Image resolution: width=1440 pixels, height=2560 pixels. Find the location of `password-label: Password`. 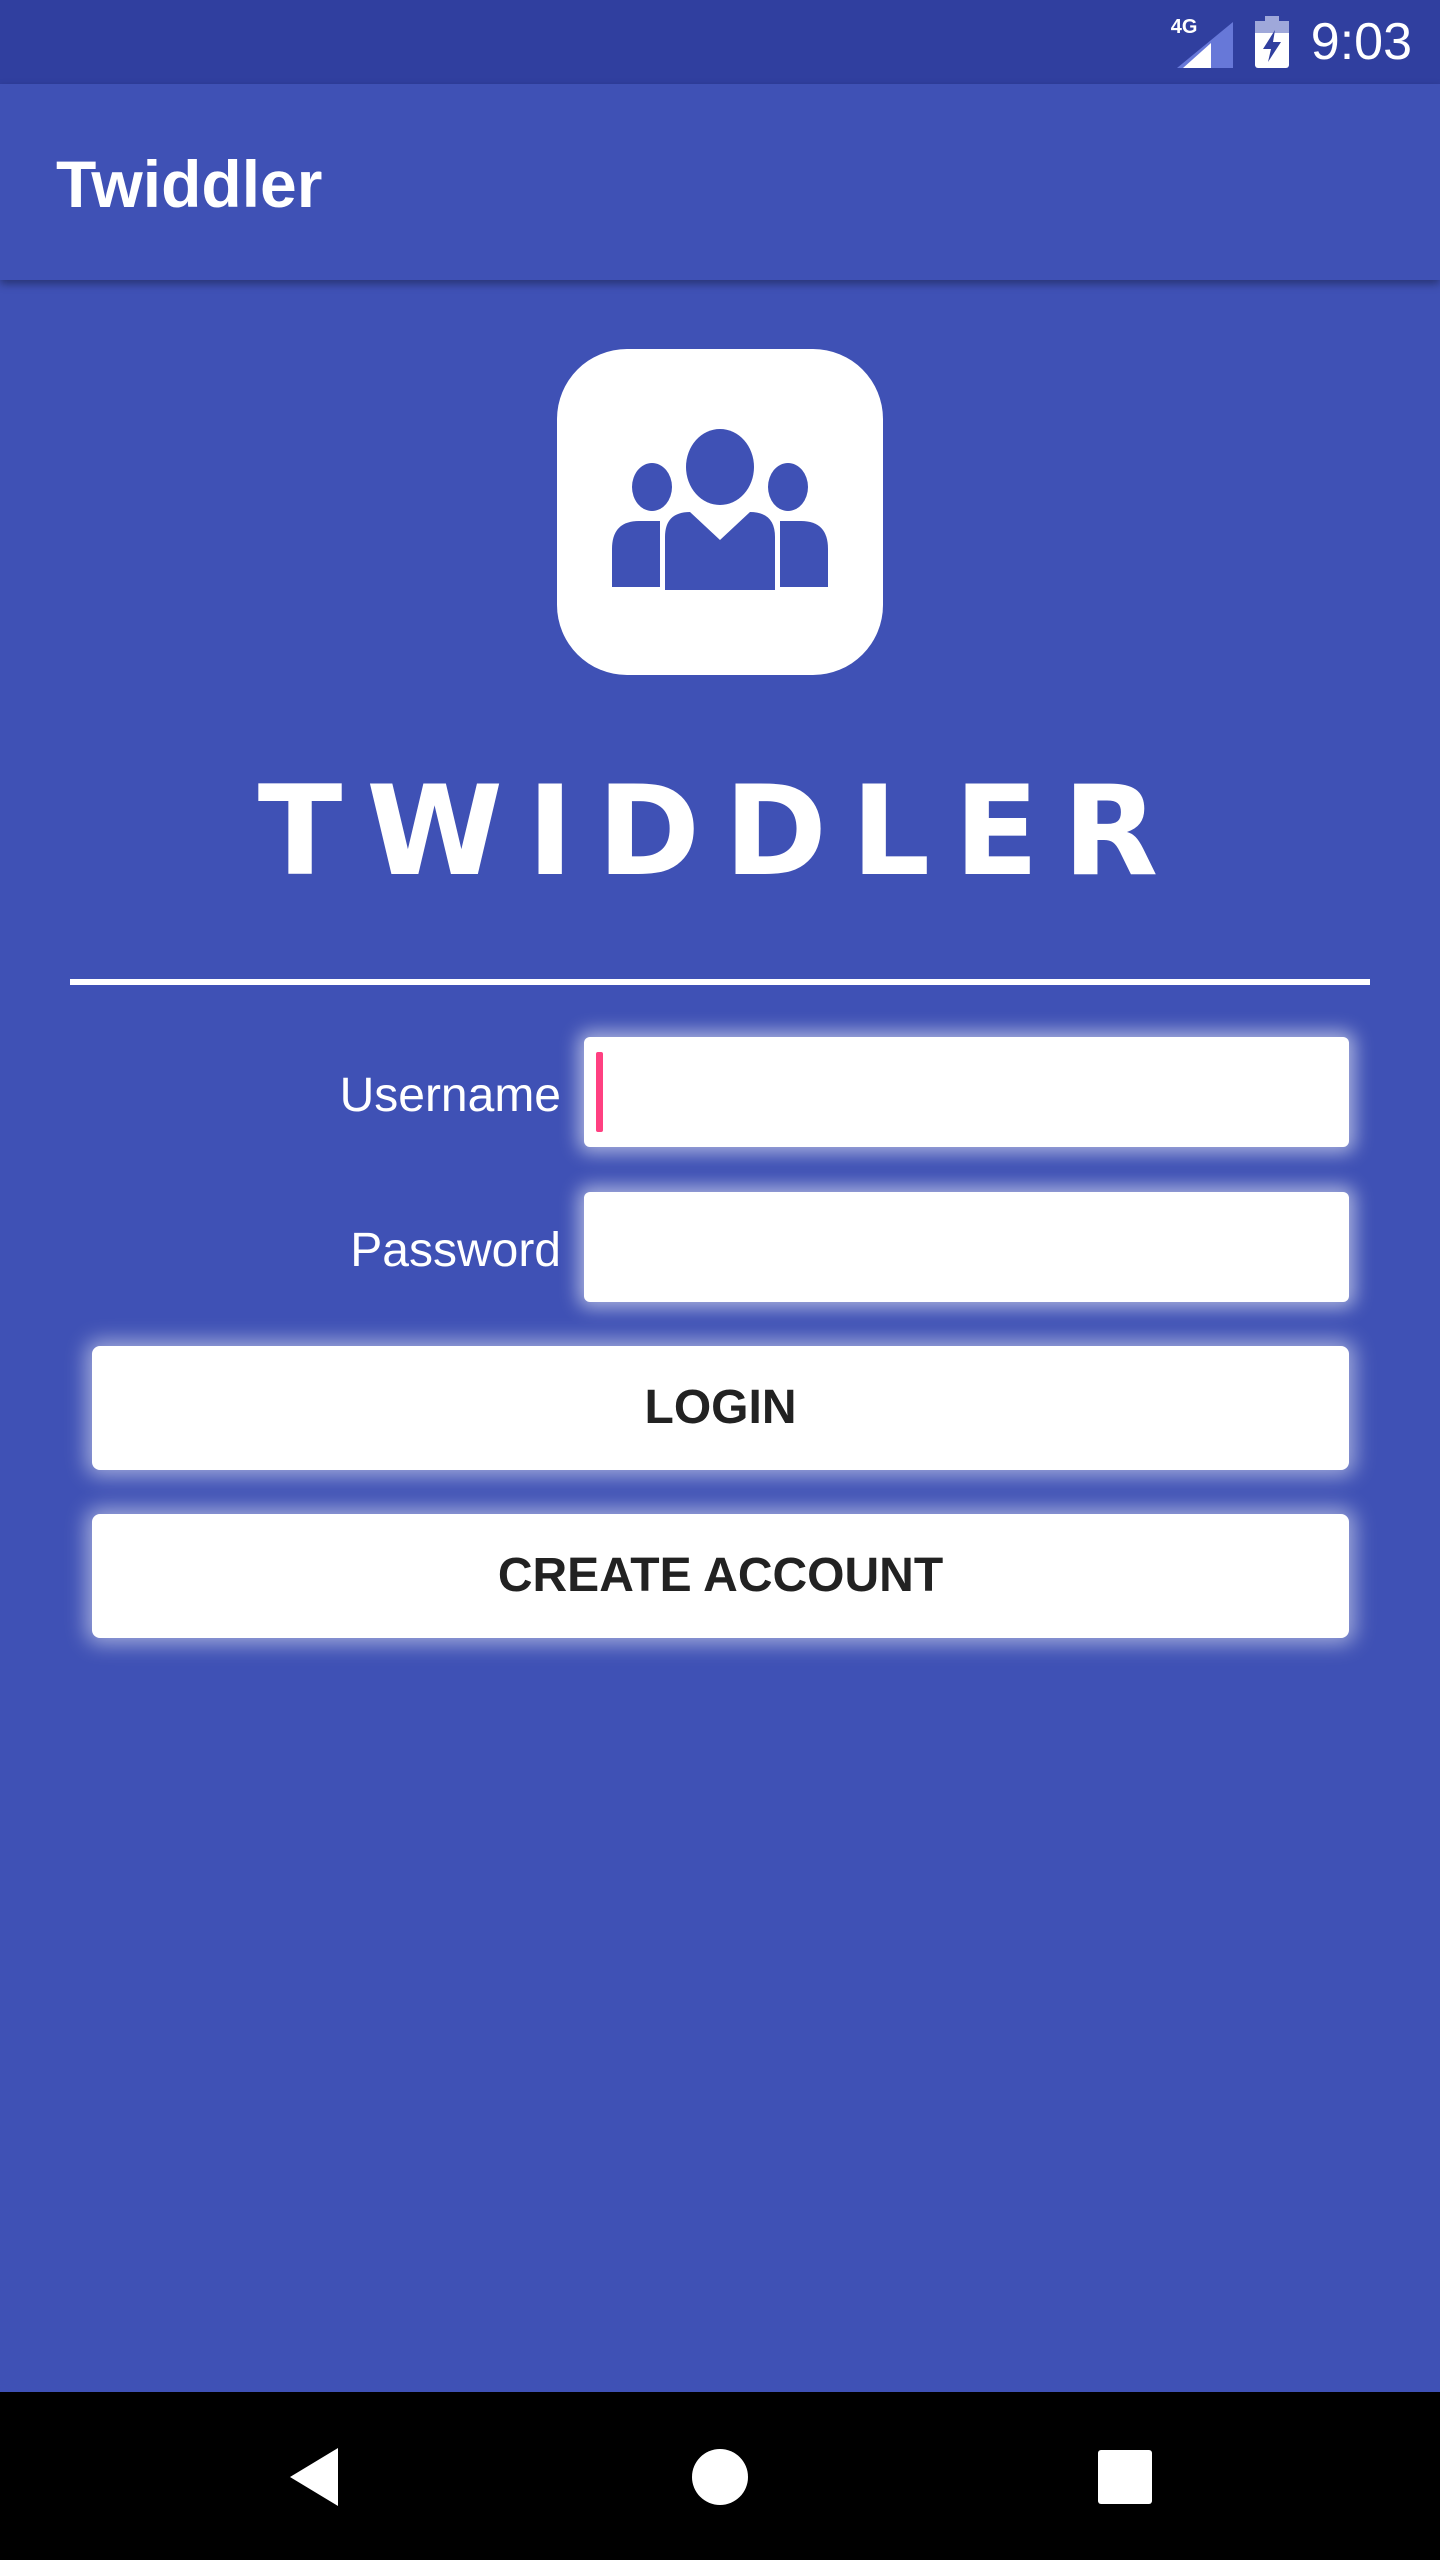

password-label: Password is located at coordinates (455, 1250).